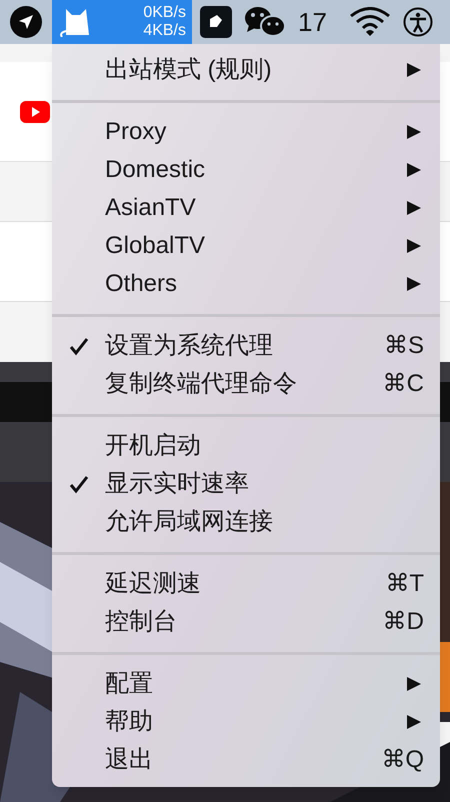  I want to click on menu-item: 允许局域网连接, so click(246, 522).